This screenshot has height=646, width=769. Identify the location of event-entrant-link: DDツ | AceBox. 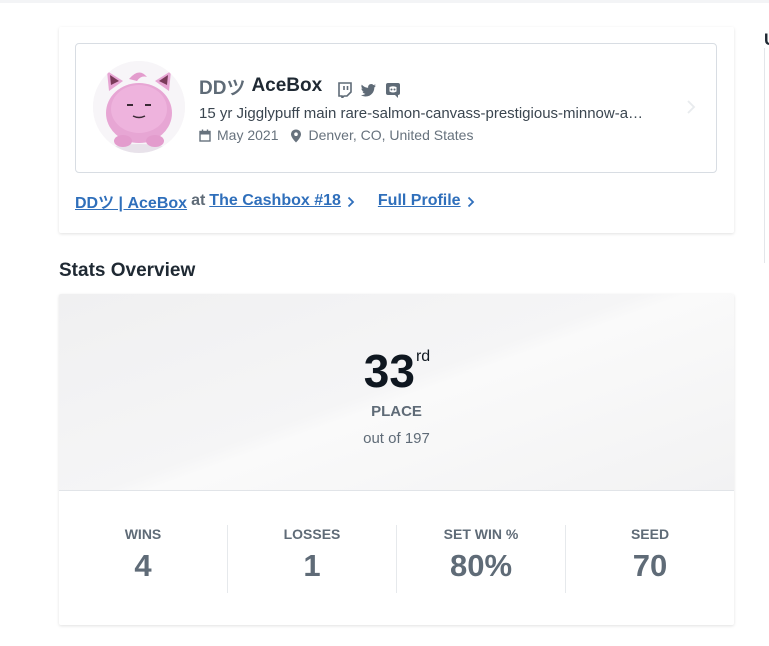
(131, 201).